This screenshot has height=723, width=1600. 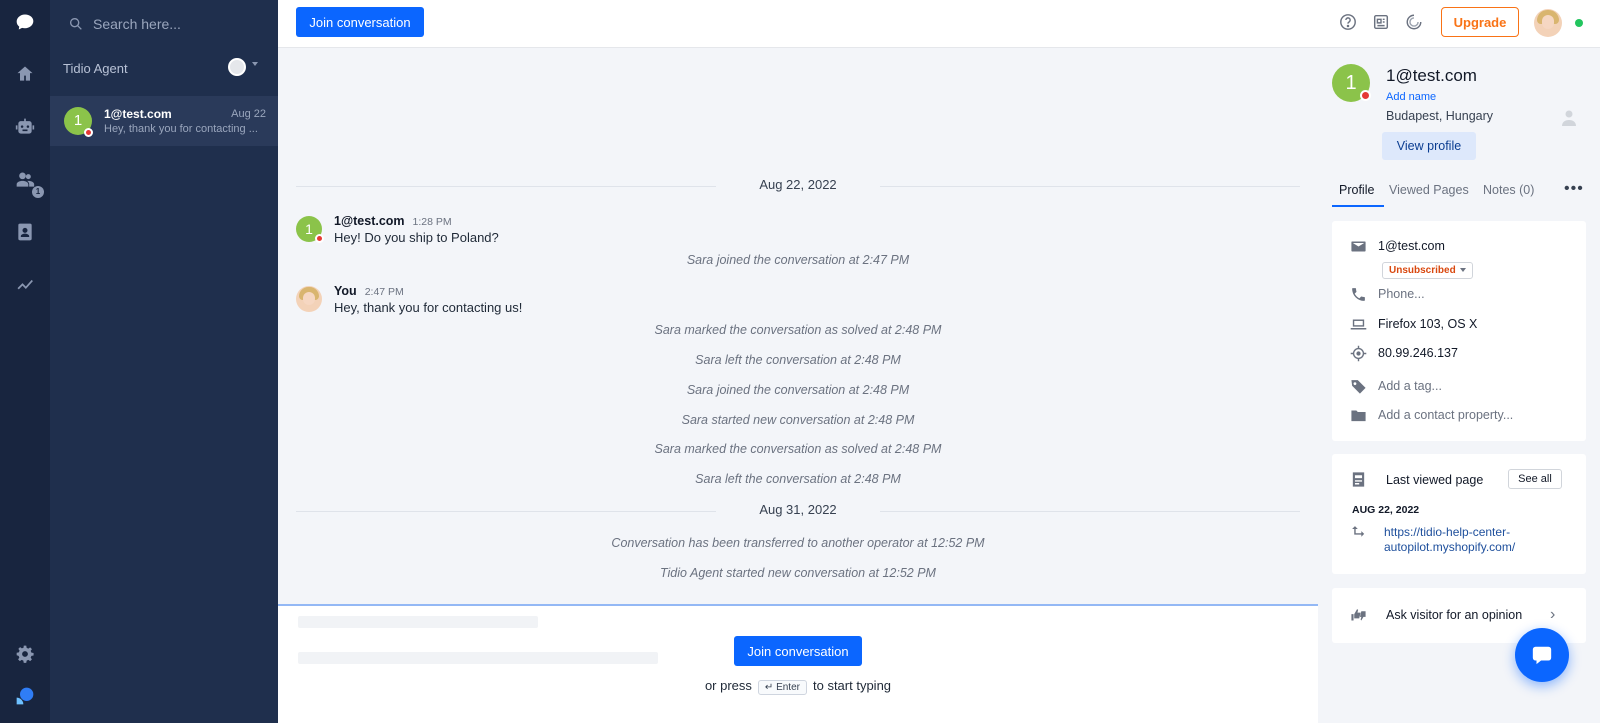 I want to click on page-icon, so click(x=1358, y=479).